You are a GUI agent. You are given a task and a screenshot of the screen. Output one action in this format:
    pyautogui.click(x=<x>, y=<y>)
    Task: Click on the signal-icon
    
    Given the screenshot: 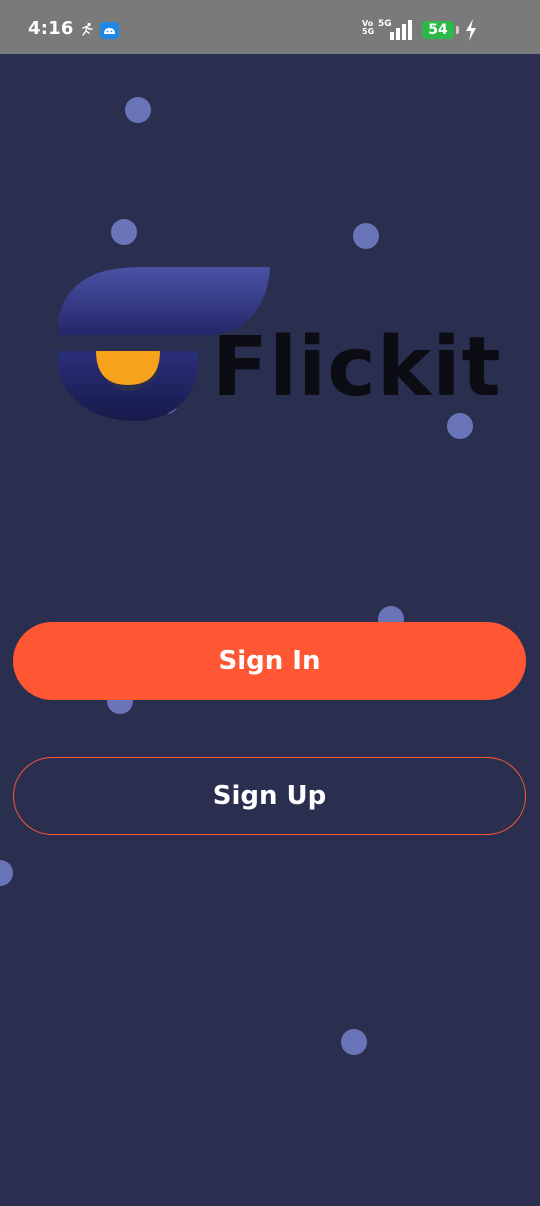 What is the action you would take?
    pyautogui.click(x=401, y=30)
    